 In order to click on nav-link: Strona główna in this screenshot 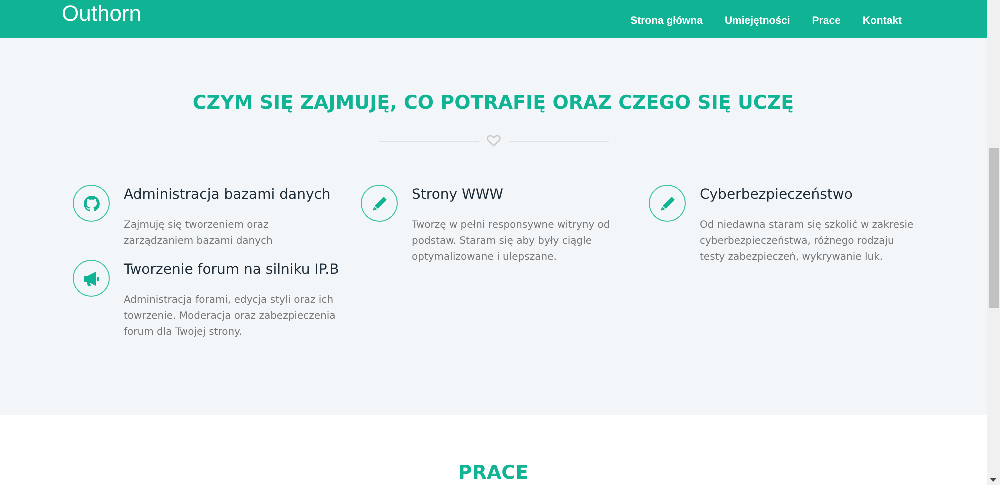, I will do `click(666, 21)`.